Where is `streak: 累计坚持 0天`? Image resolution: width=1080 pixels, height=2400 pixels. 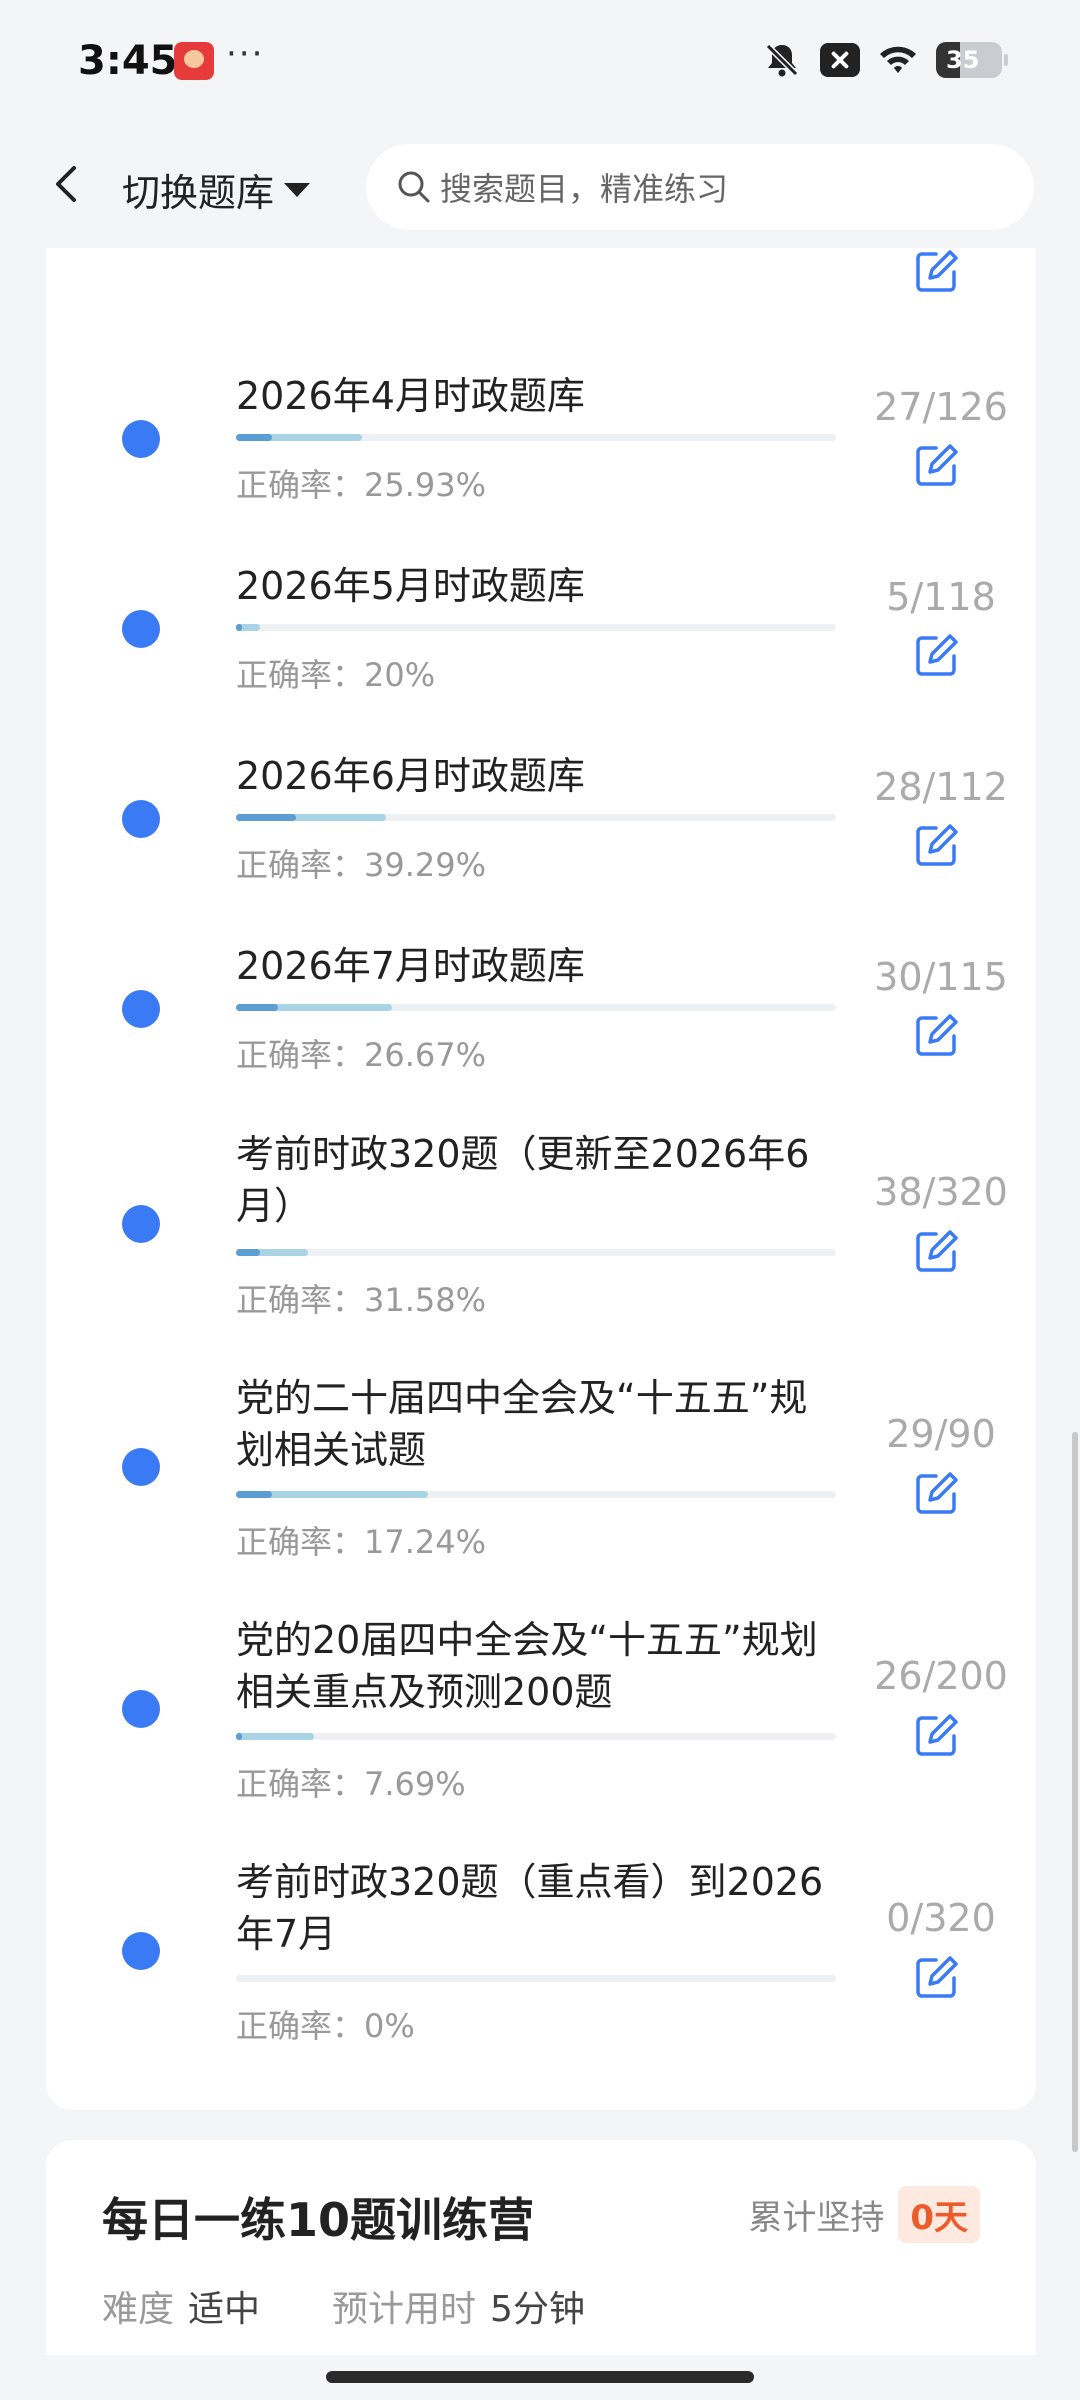
streak: 累计坚持 0天 is located at coordinates (864, 2214).